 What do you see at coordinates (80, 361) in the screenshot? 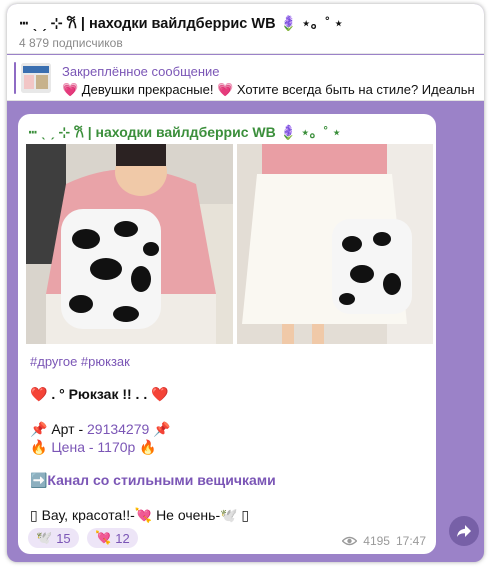
I see `hashtags: #другое #рюкзак` at bounding box center [80, 361].